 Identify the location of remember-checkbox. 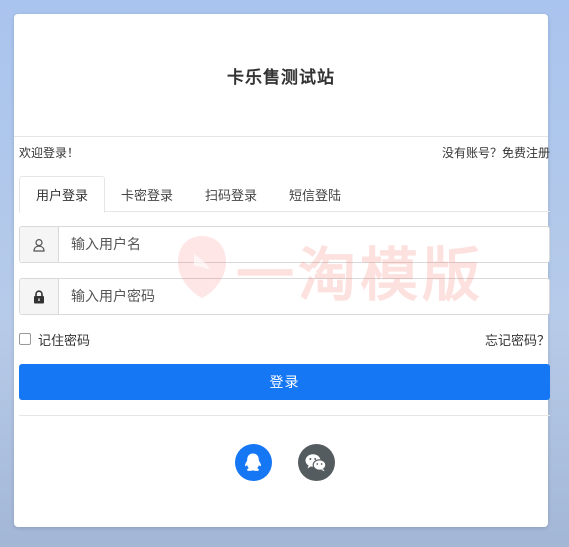
(25, 339).